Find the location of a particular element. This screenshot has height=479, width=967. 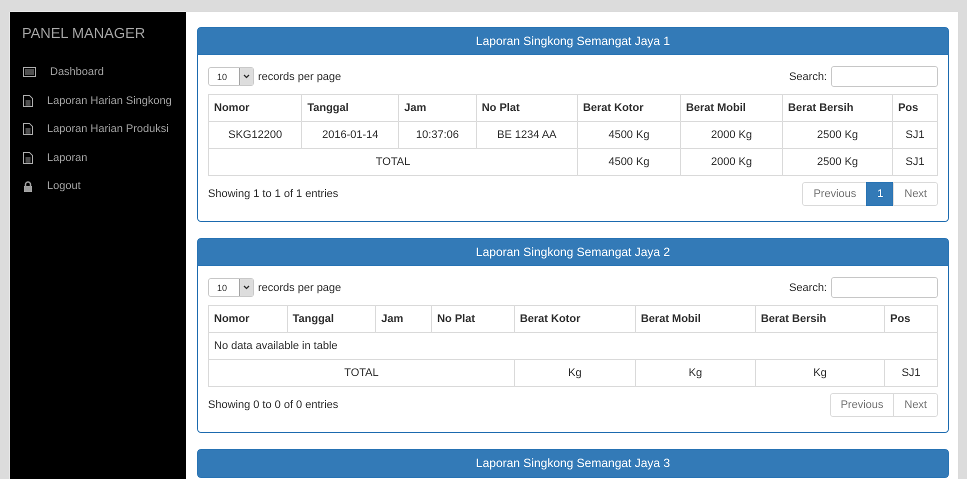

sidebar-item: Laporan Harian Produksi is located at coordinates (98, 129).